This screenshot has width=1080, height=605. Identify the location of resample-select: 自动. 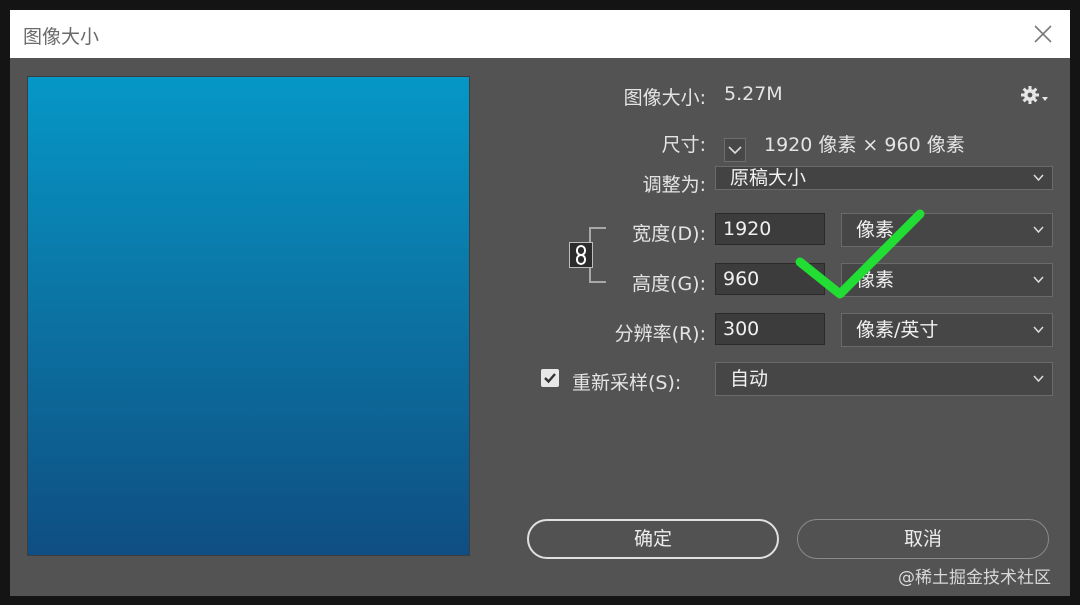
(884, 379).